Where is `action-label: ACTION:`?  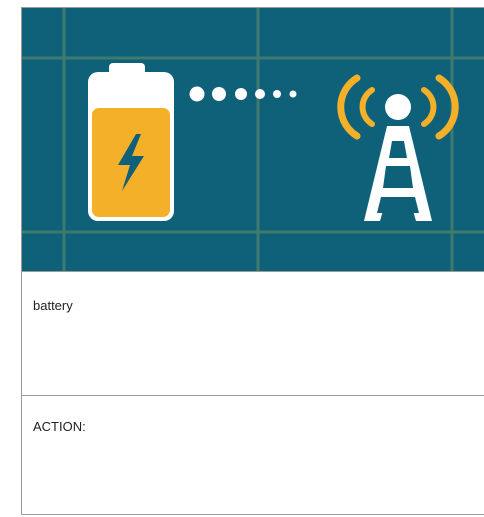
action-label: ACTION: is located at coordinates (59, 426).